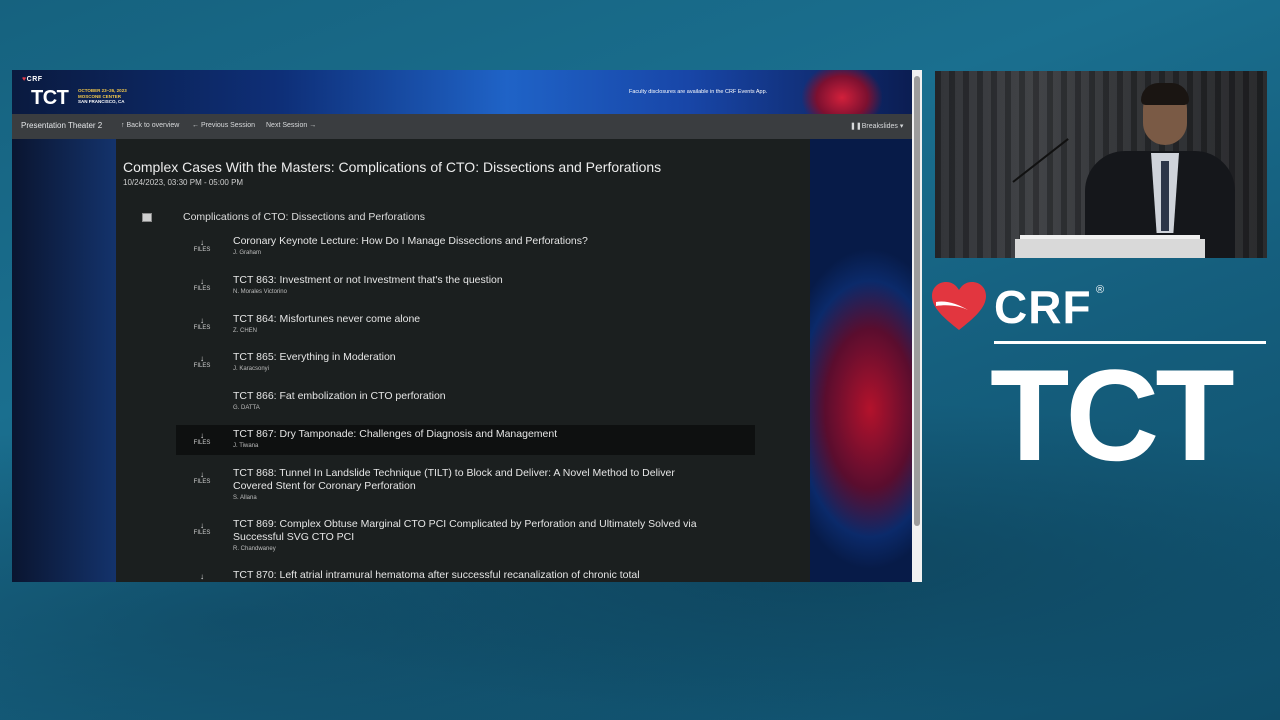 The height and width of the screenshot is (720, 1280). What do you see at coordinates (260, 292) in the screenshot?
I see `presentation-author: N. Morales Victorino` at bounding box center [260, 292].